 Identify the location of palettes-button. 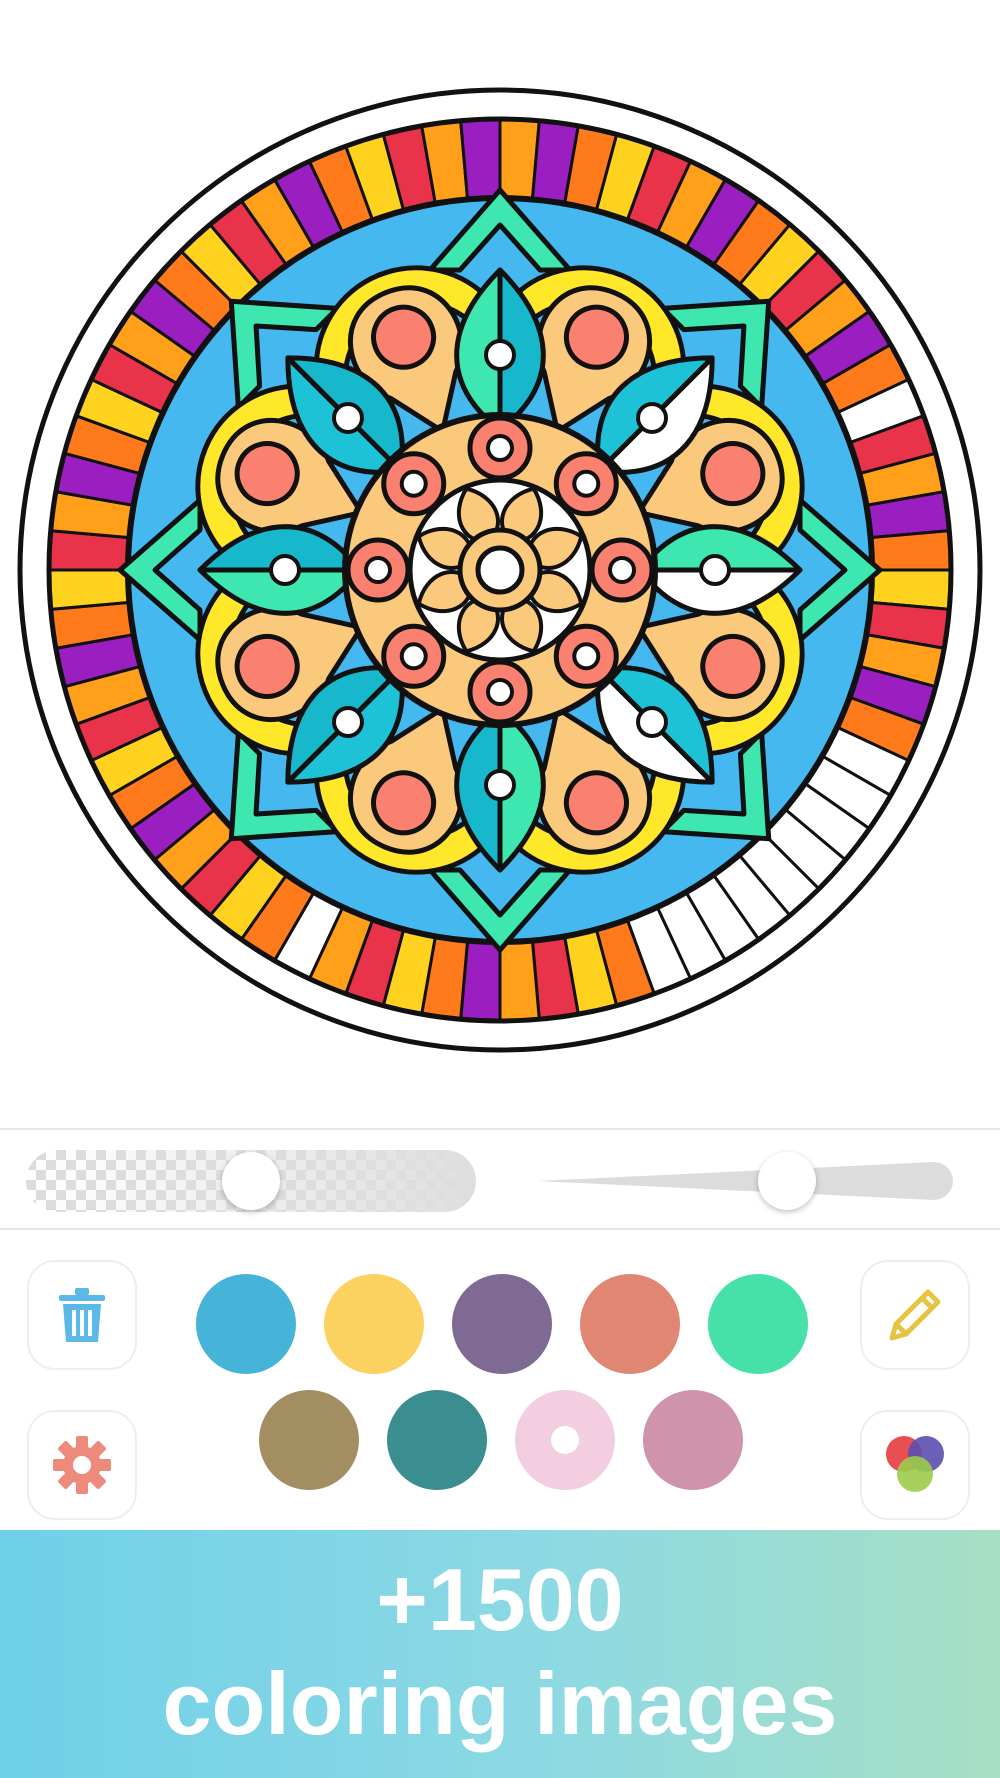
(915, 1465).